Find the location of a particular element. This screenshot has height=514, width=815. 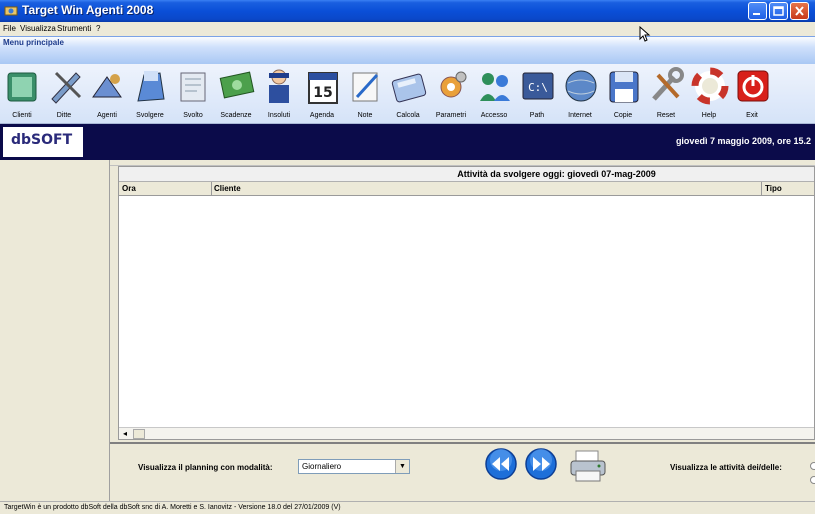

backup-icon is located at coordinates (624, 87).